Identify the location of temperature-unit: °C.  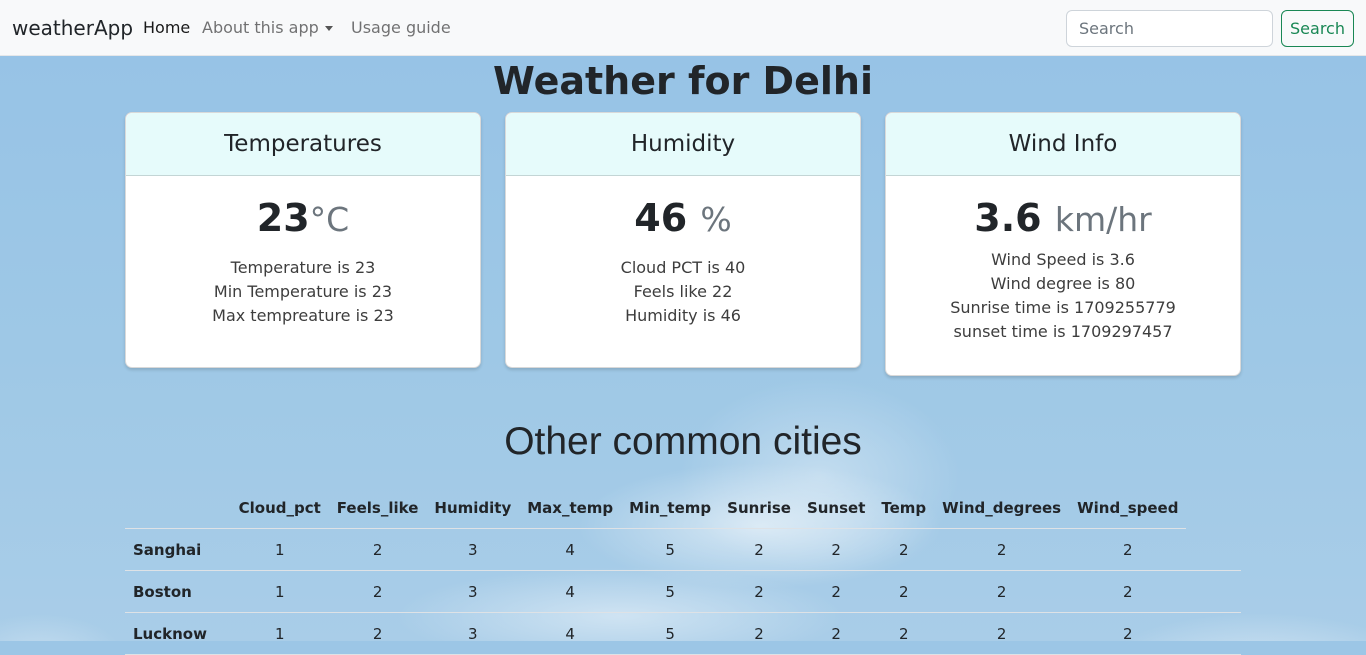
(329, 219).